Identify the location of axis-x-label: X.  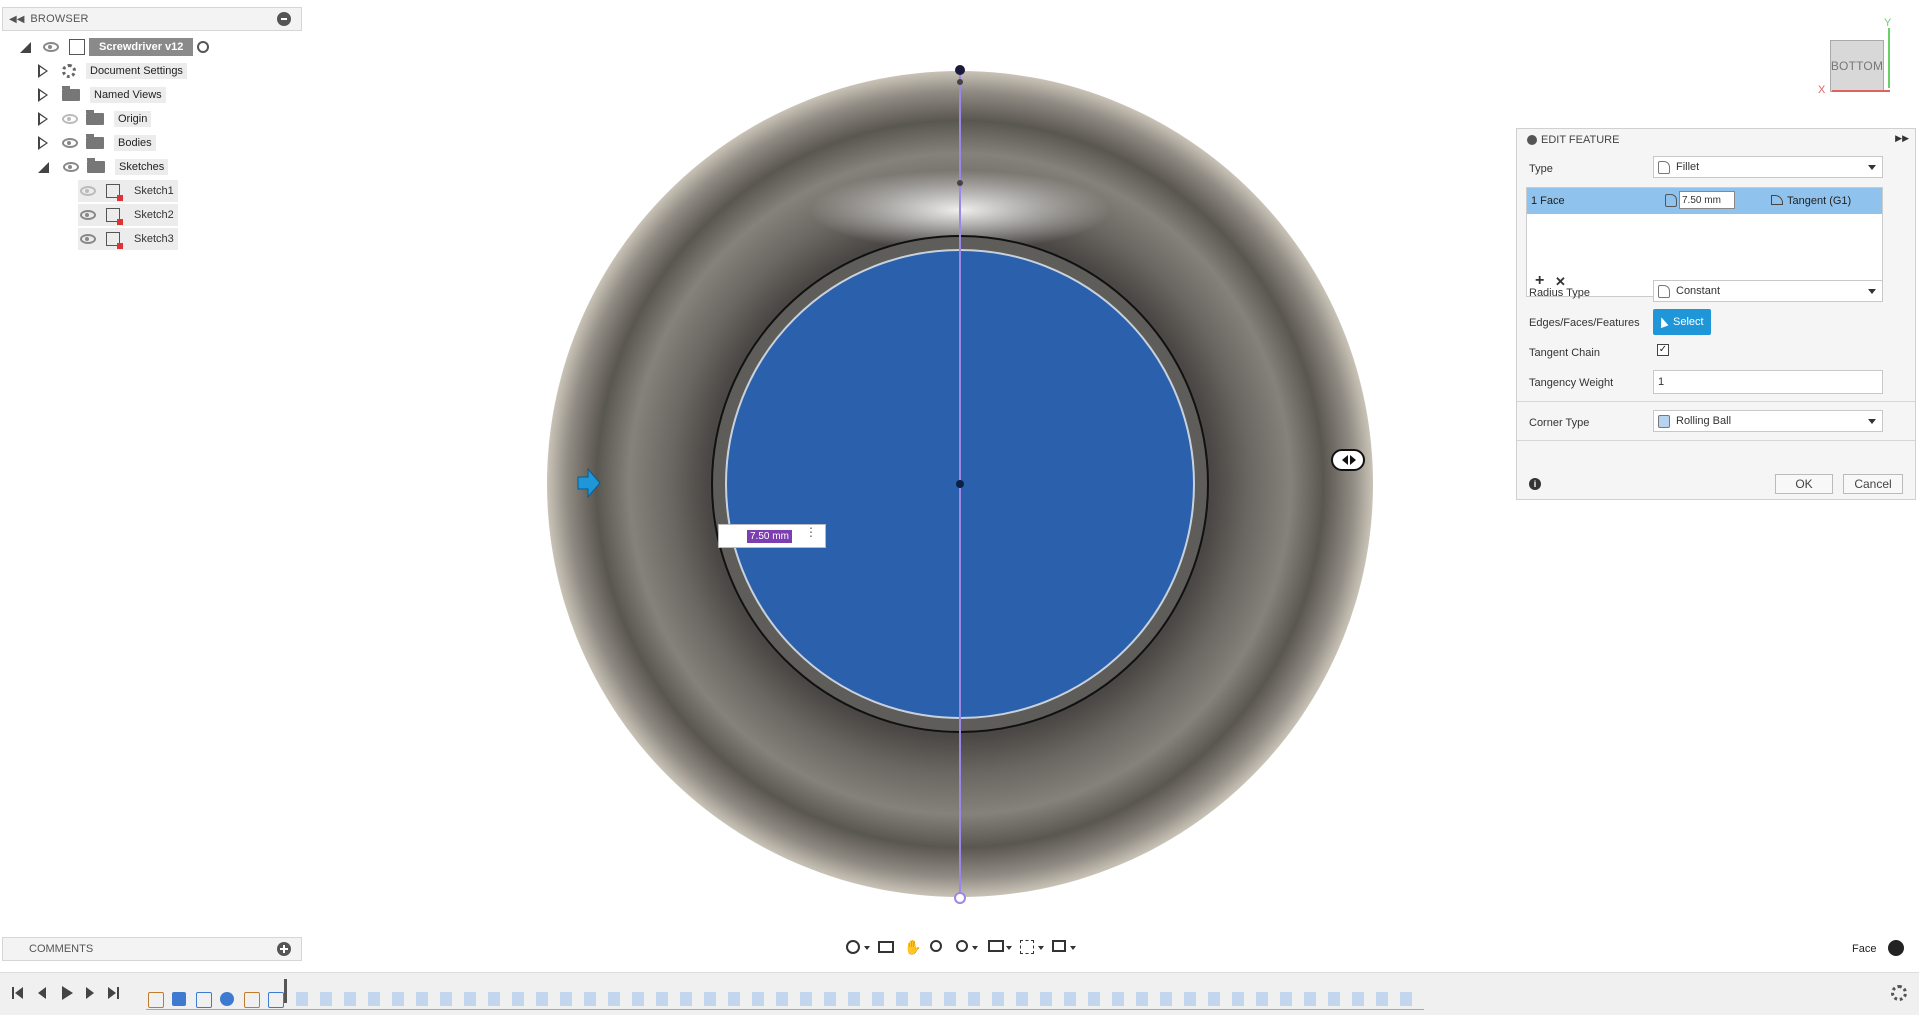
(1822, 90).